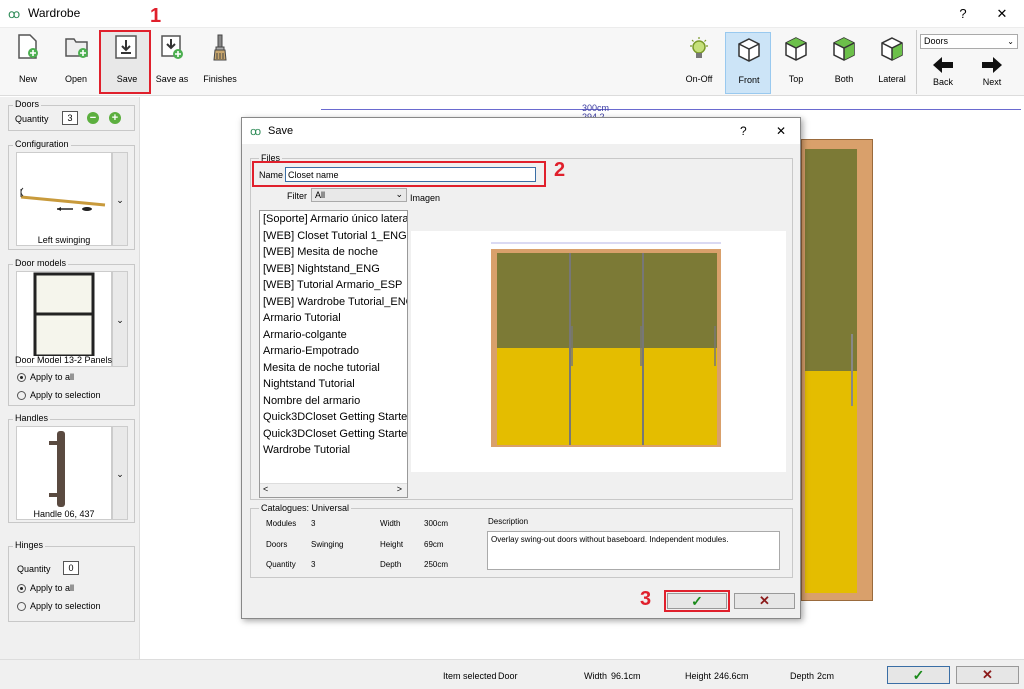 The image size is (1024, 689). What do you see at coordinates (333, 318) in the screenshot?
I see `file-list-item: Armario Tutorial` at bounding box center [333, 318].